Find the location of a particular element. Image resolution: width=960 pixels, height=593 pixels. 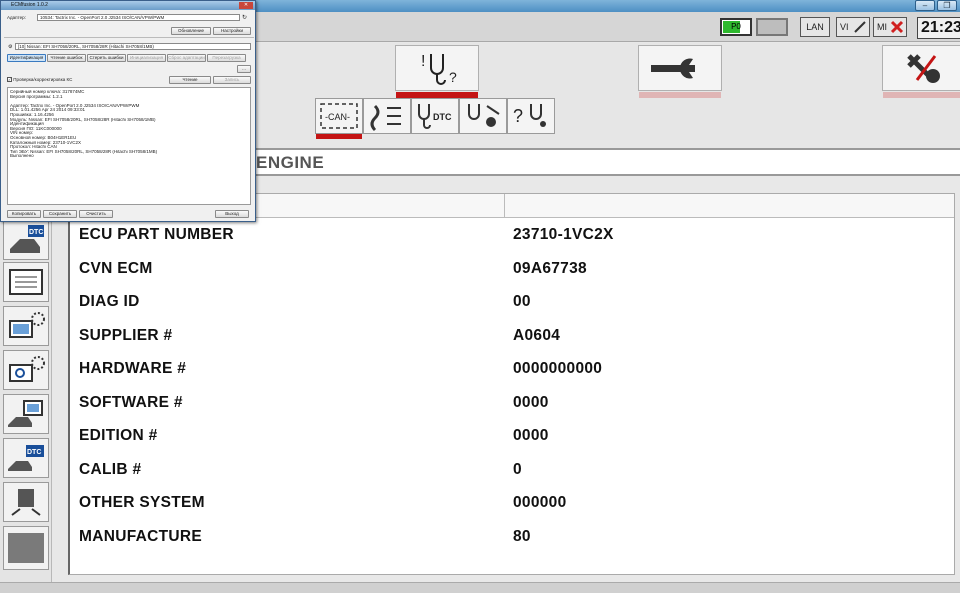

row-key: CALIB # is located at coordinates (110, 469).